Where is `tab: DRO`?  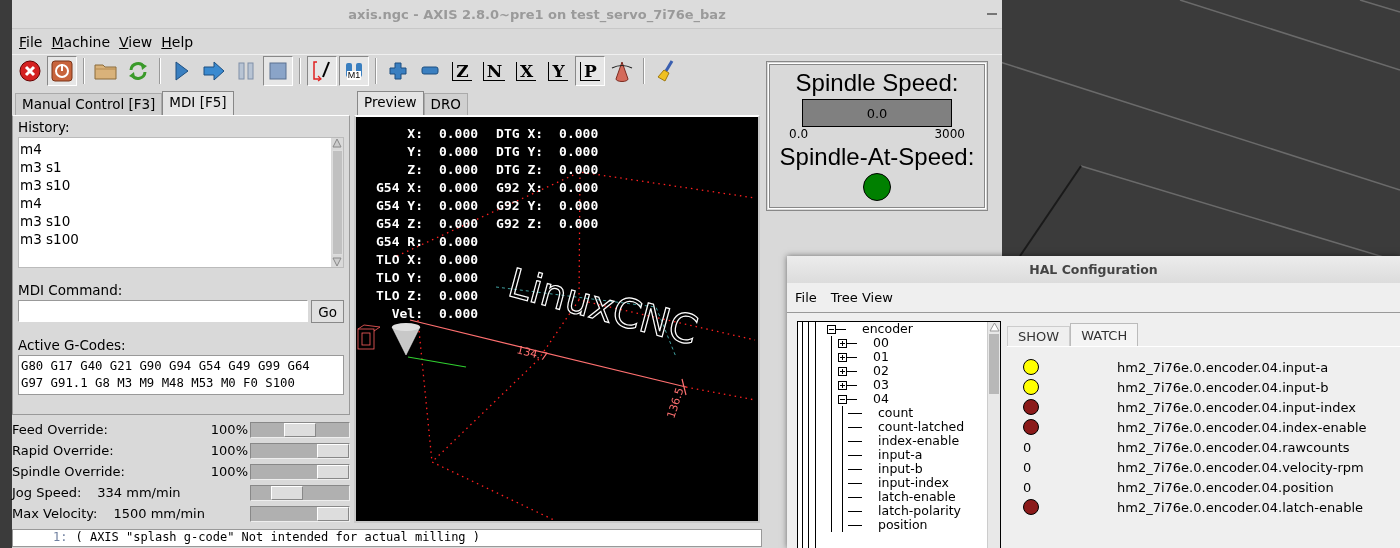 tab: DRO is located at coordinates (445, 104).